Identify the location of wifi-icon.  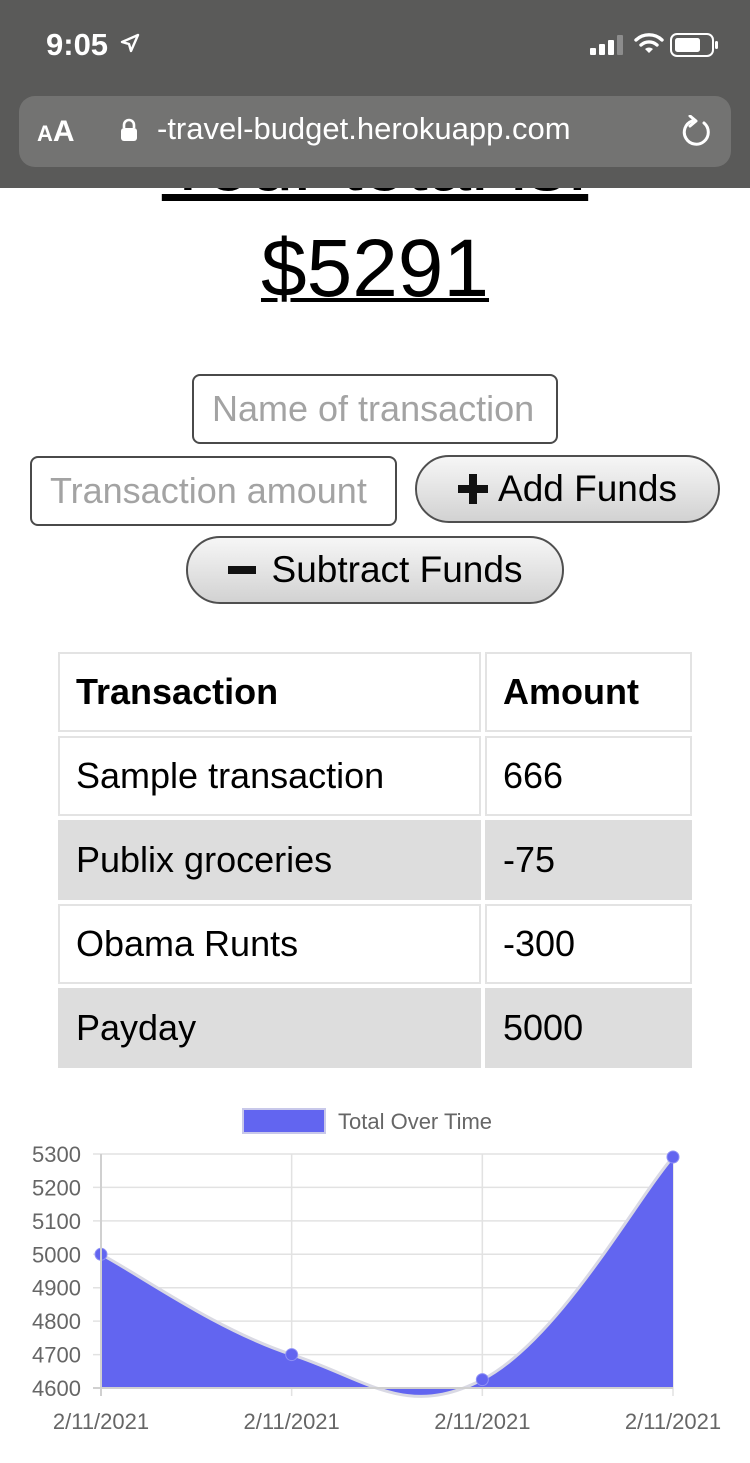
(649, 43).